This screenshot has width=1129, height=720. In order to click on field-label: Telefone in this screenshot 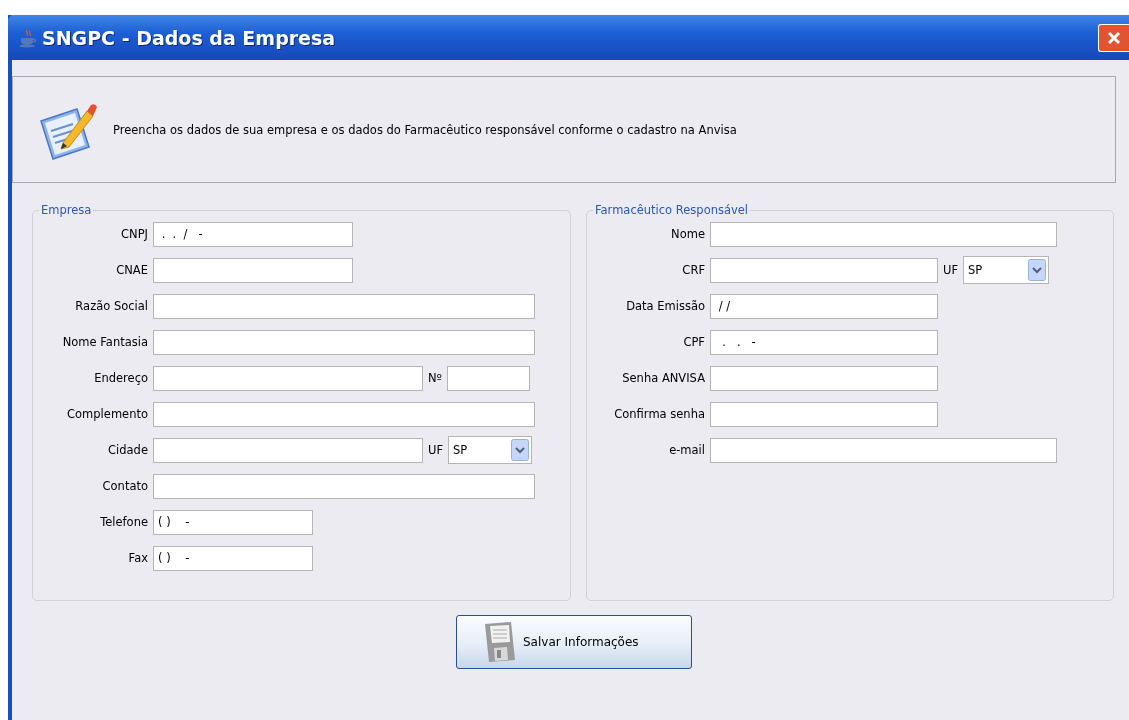, I will do `click(123, 522)`.